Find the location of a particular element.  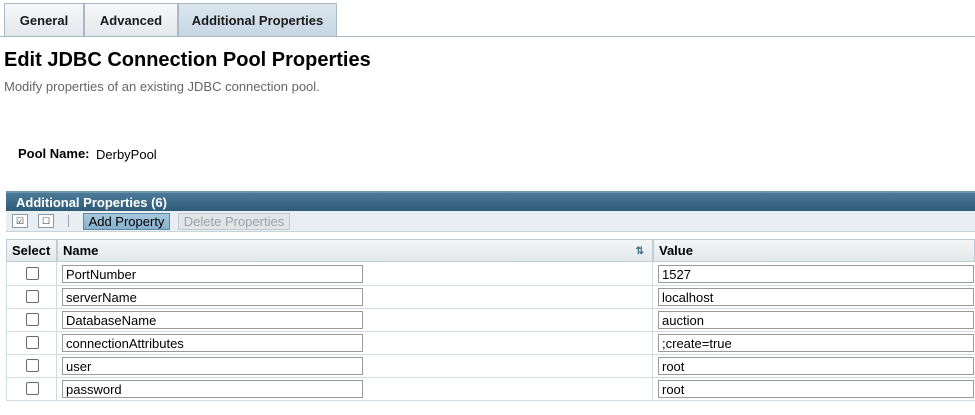

tab-additional-properties: Additional Properties is located at coordinates (257, 20).